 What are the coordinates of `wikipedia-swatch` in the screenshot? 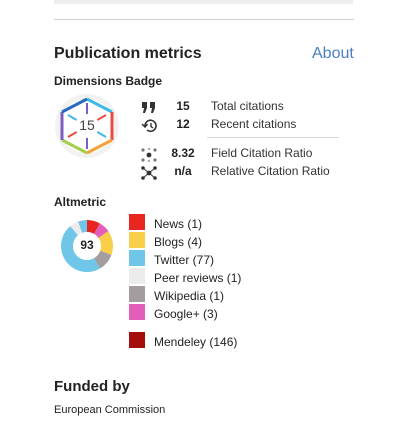 It's located at (137, 294).